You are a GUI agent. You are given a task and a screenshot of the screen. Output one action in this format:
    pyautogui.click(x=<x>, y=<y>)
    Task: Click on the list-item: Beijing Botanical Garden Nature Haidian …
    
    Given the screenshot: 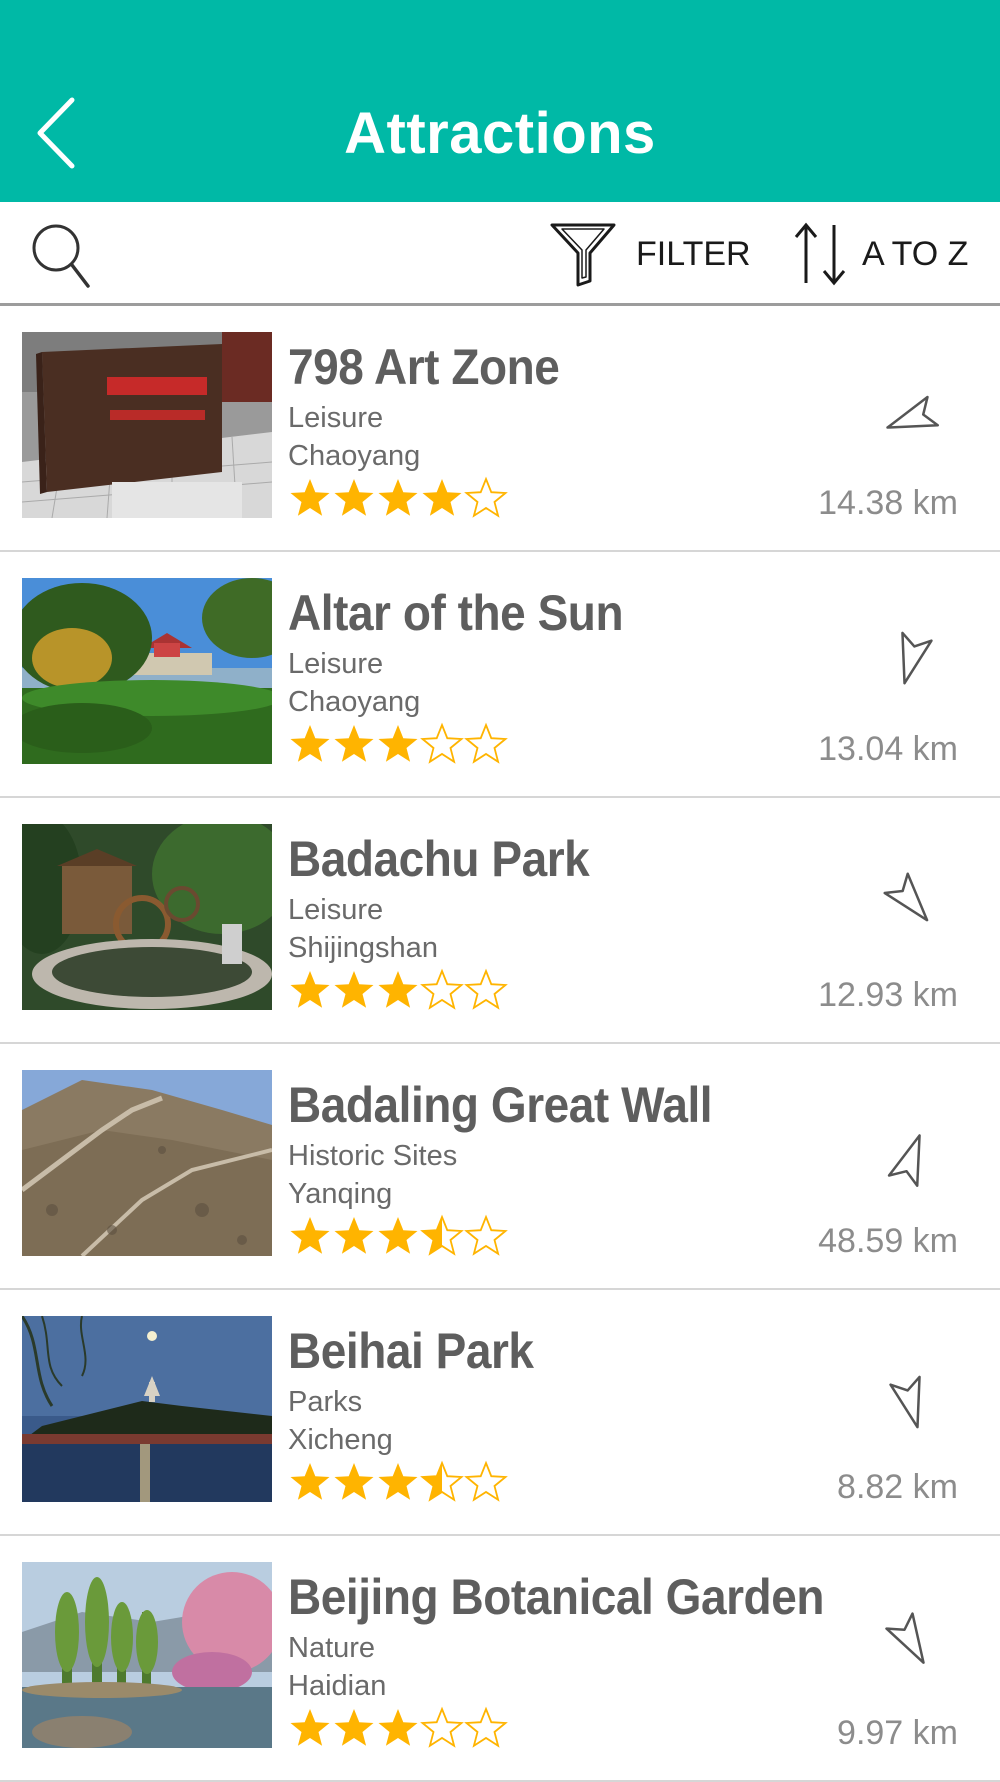 What is the action you would take?
    pyautogui.click(x=500, y=1659)
    